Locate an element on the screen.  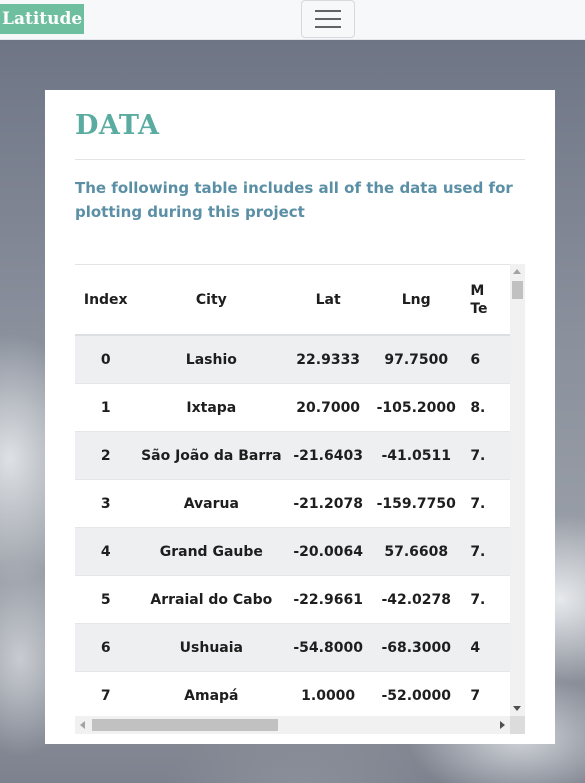
table-cell-lng: -159.7750 is located at coordinates (416, 503).